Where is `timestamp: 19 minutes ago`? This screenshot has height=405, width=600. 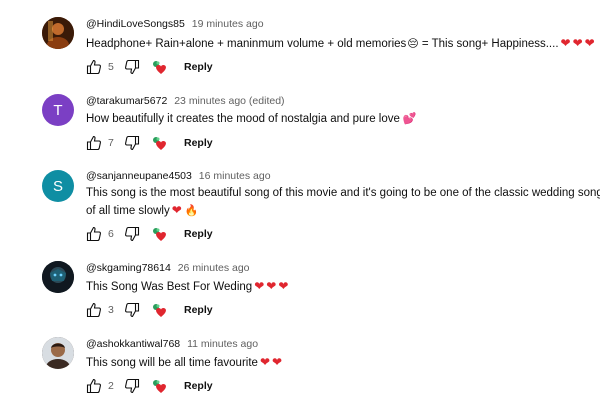
timestamp: 19 minutes ago is located at coordinates (228, 24).